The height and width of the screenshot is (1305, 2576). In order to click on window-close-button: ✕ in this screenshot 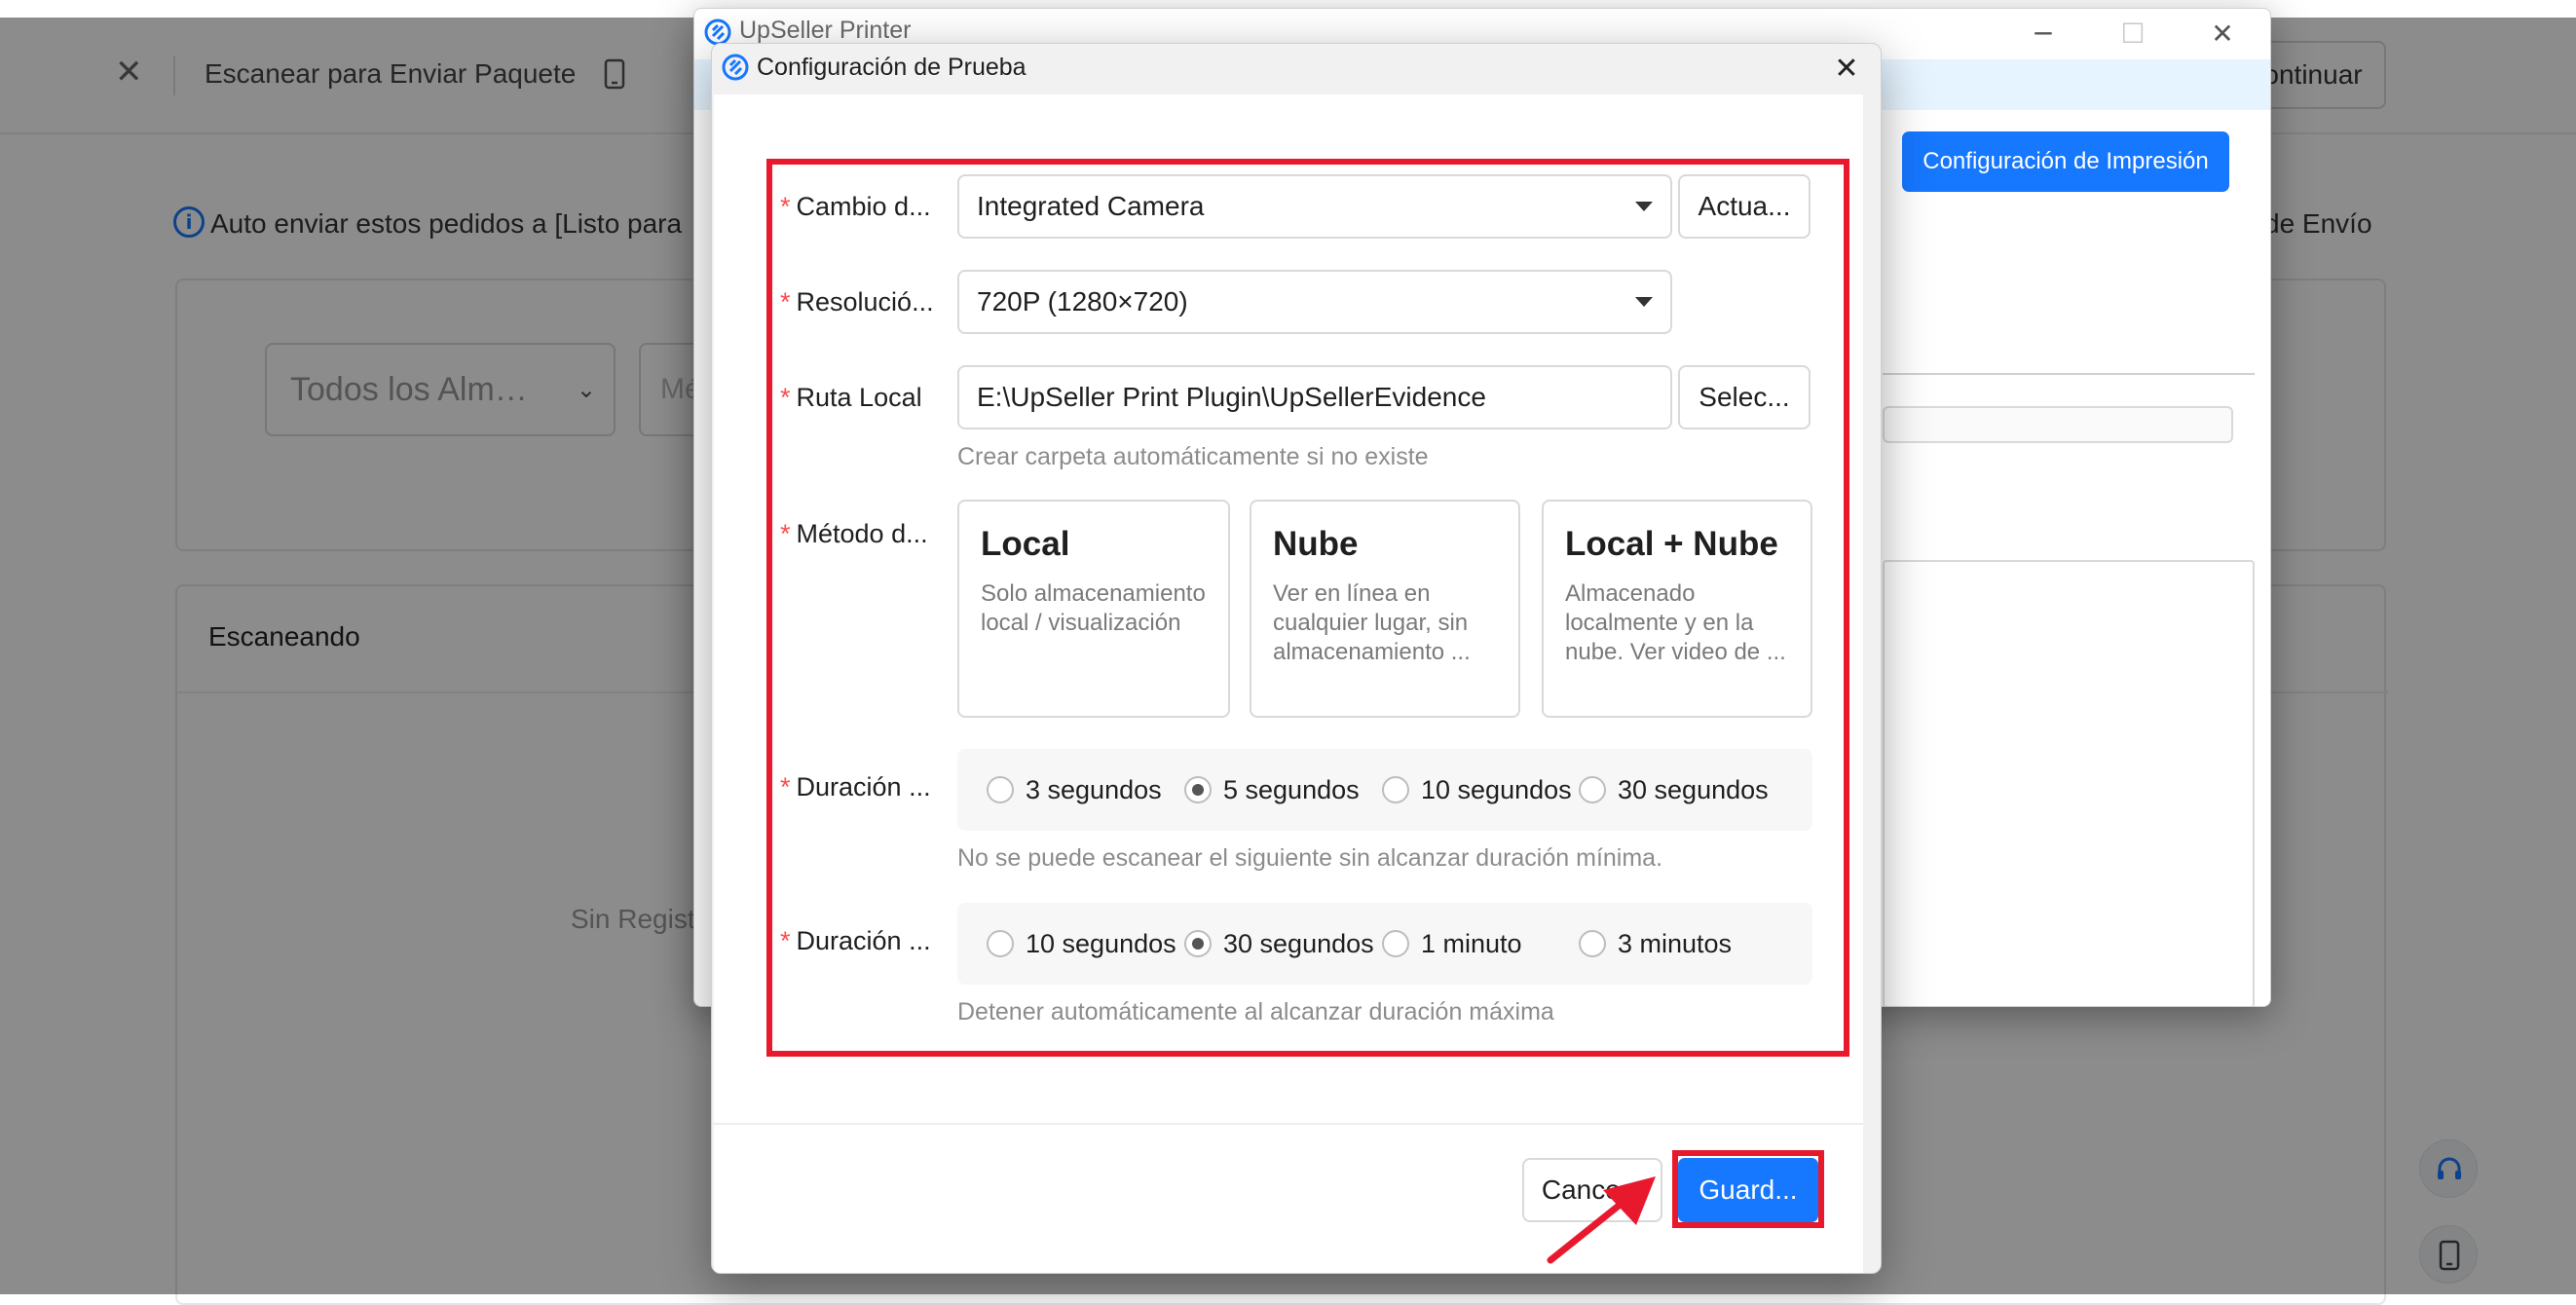, I will do `click(2222, 34)`.